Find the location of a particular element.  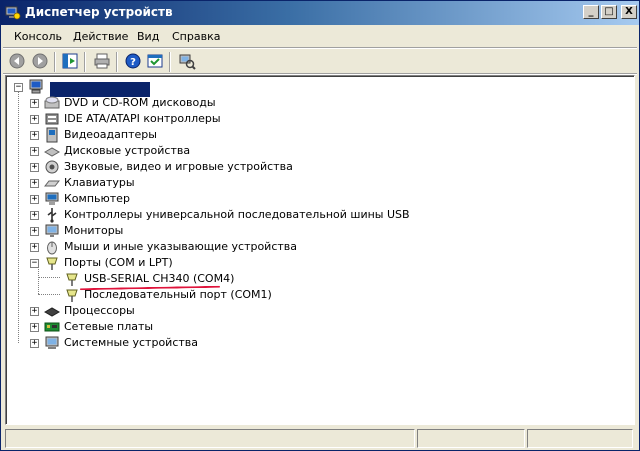

tree-item-keyboards: + Клавиатуры is located at coordinates (286, 183).